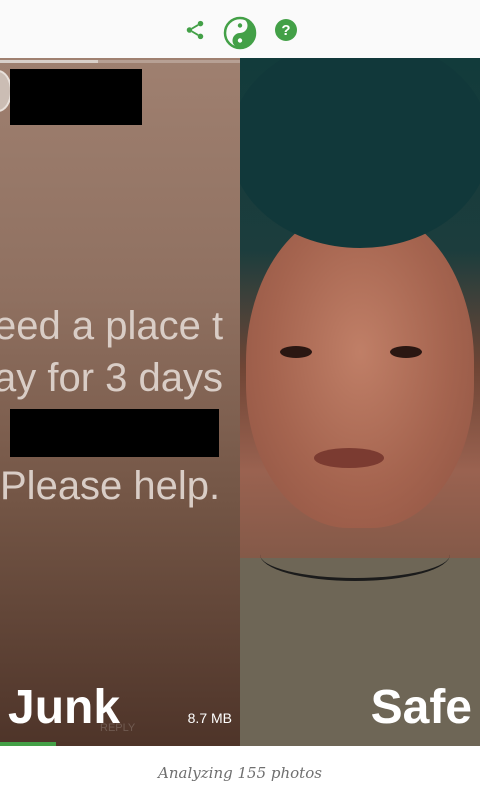  What do you see at coordinates (49, 61) in the screenshot?
I see `photo-progress-bar` at bounding box center [49, 61].